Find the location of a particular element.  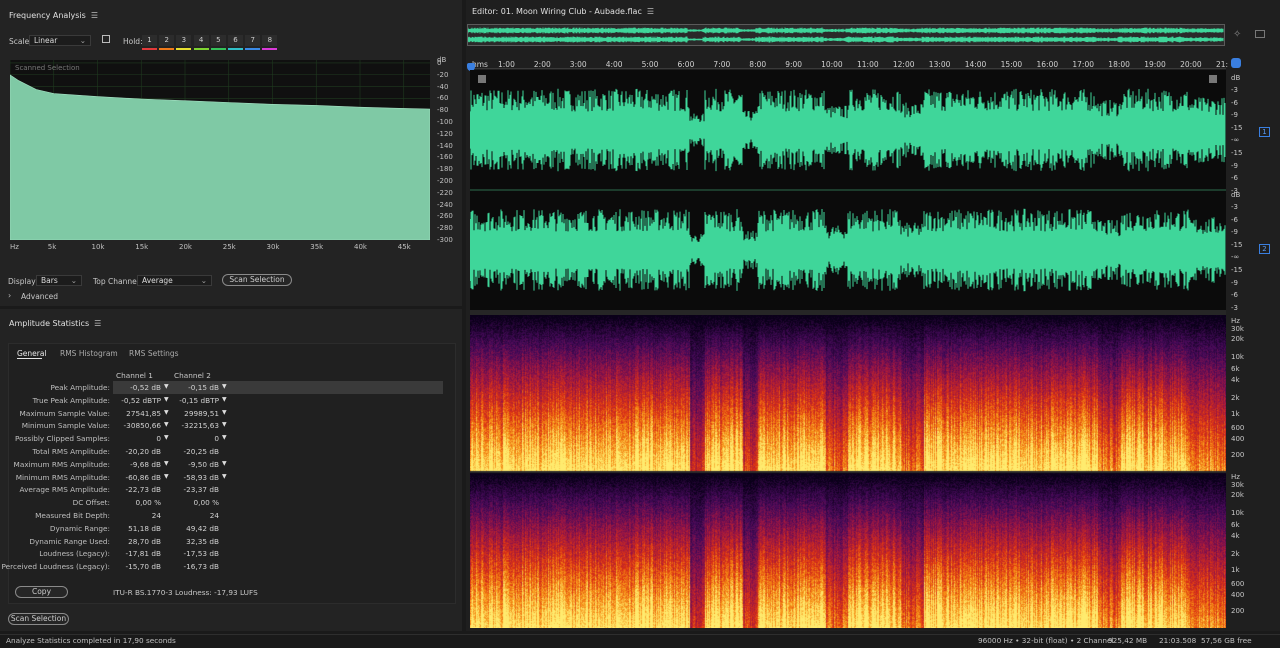

hold-button-7: 7 is located at coordinates (253, 42).